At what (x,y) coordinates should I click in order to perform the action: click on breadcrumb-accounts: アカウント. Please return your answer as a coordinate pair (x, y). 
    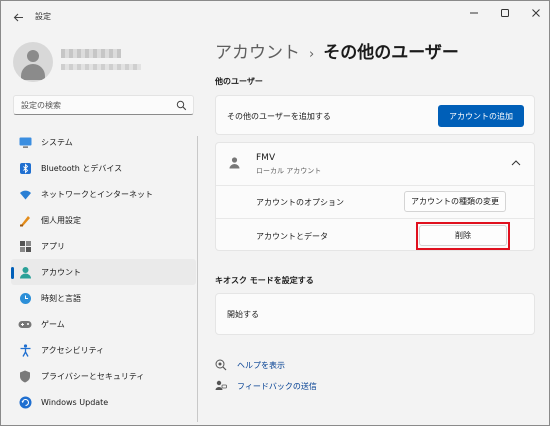
    Looking at the image, I should click on (257, 53).